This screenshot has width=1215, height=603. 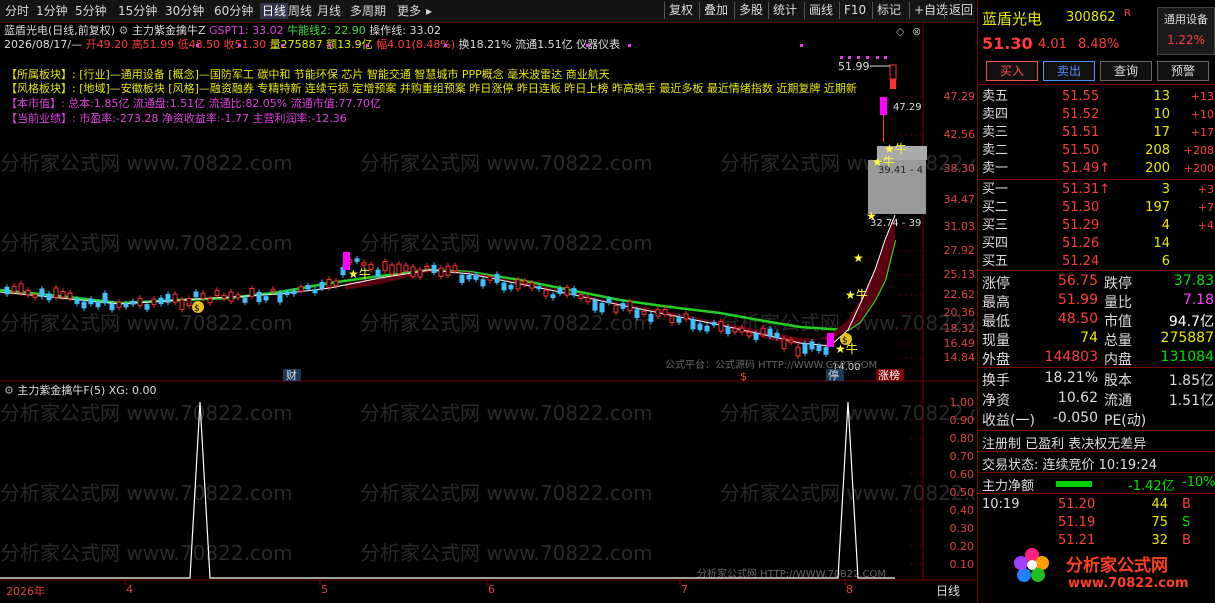 What do you see at coordinates (1077, 504) in the screenshot?
I see `tick-price: 51.20` at bounding box center [1077, 504].